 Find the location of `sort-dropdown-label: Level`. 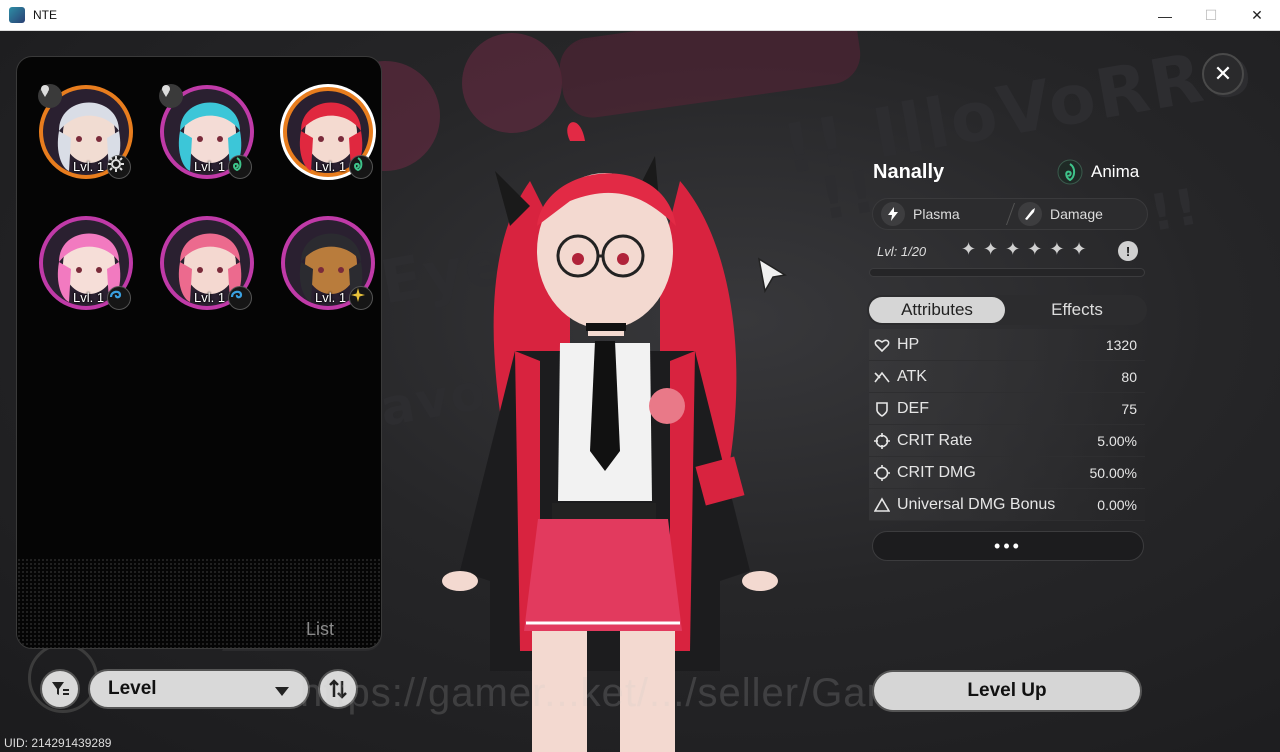

sort-dropdown-label: Level is located at coordinates (132, 688).